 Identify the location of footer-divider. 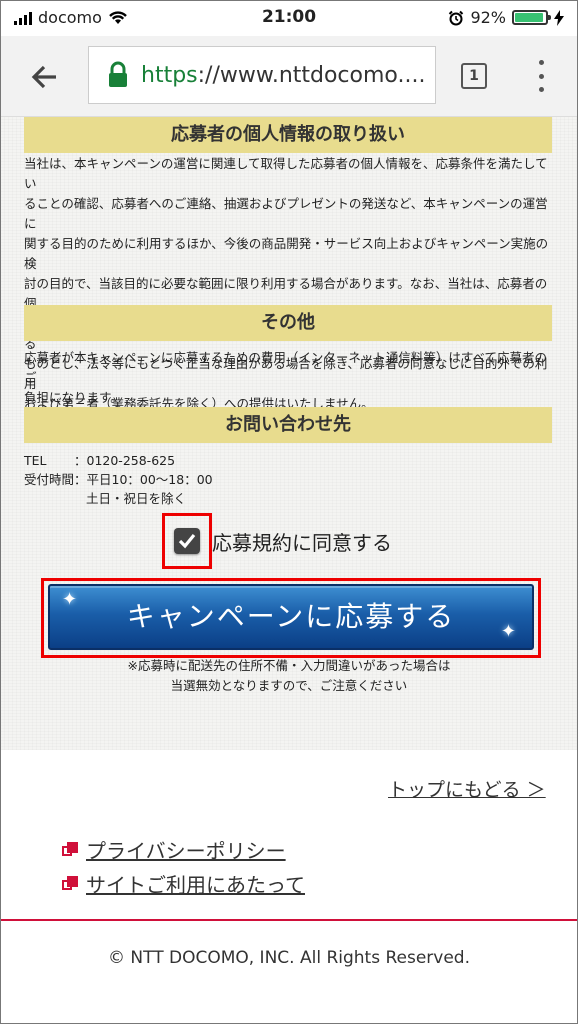
(289, 920).